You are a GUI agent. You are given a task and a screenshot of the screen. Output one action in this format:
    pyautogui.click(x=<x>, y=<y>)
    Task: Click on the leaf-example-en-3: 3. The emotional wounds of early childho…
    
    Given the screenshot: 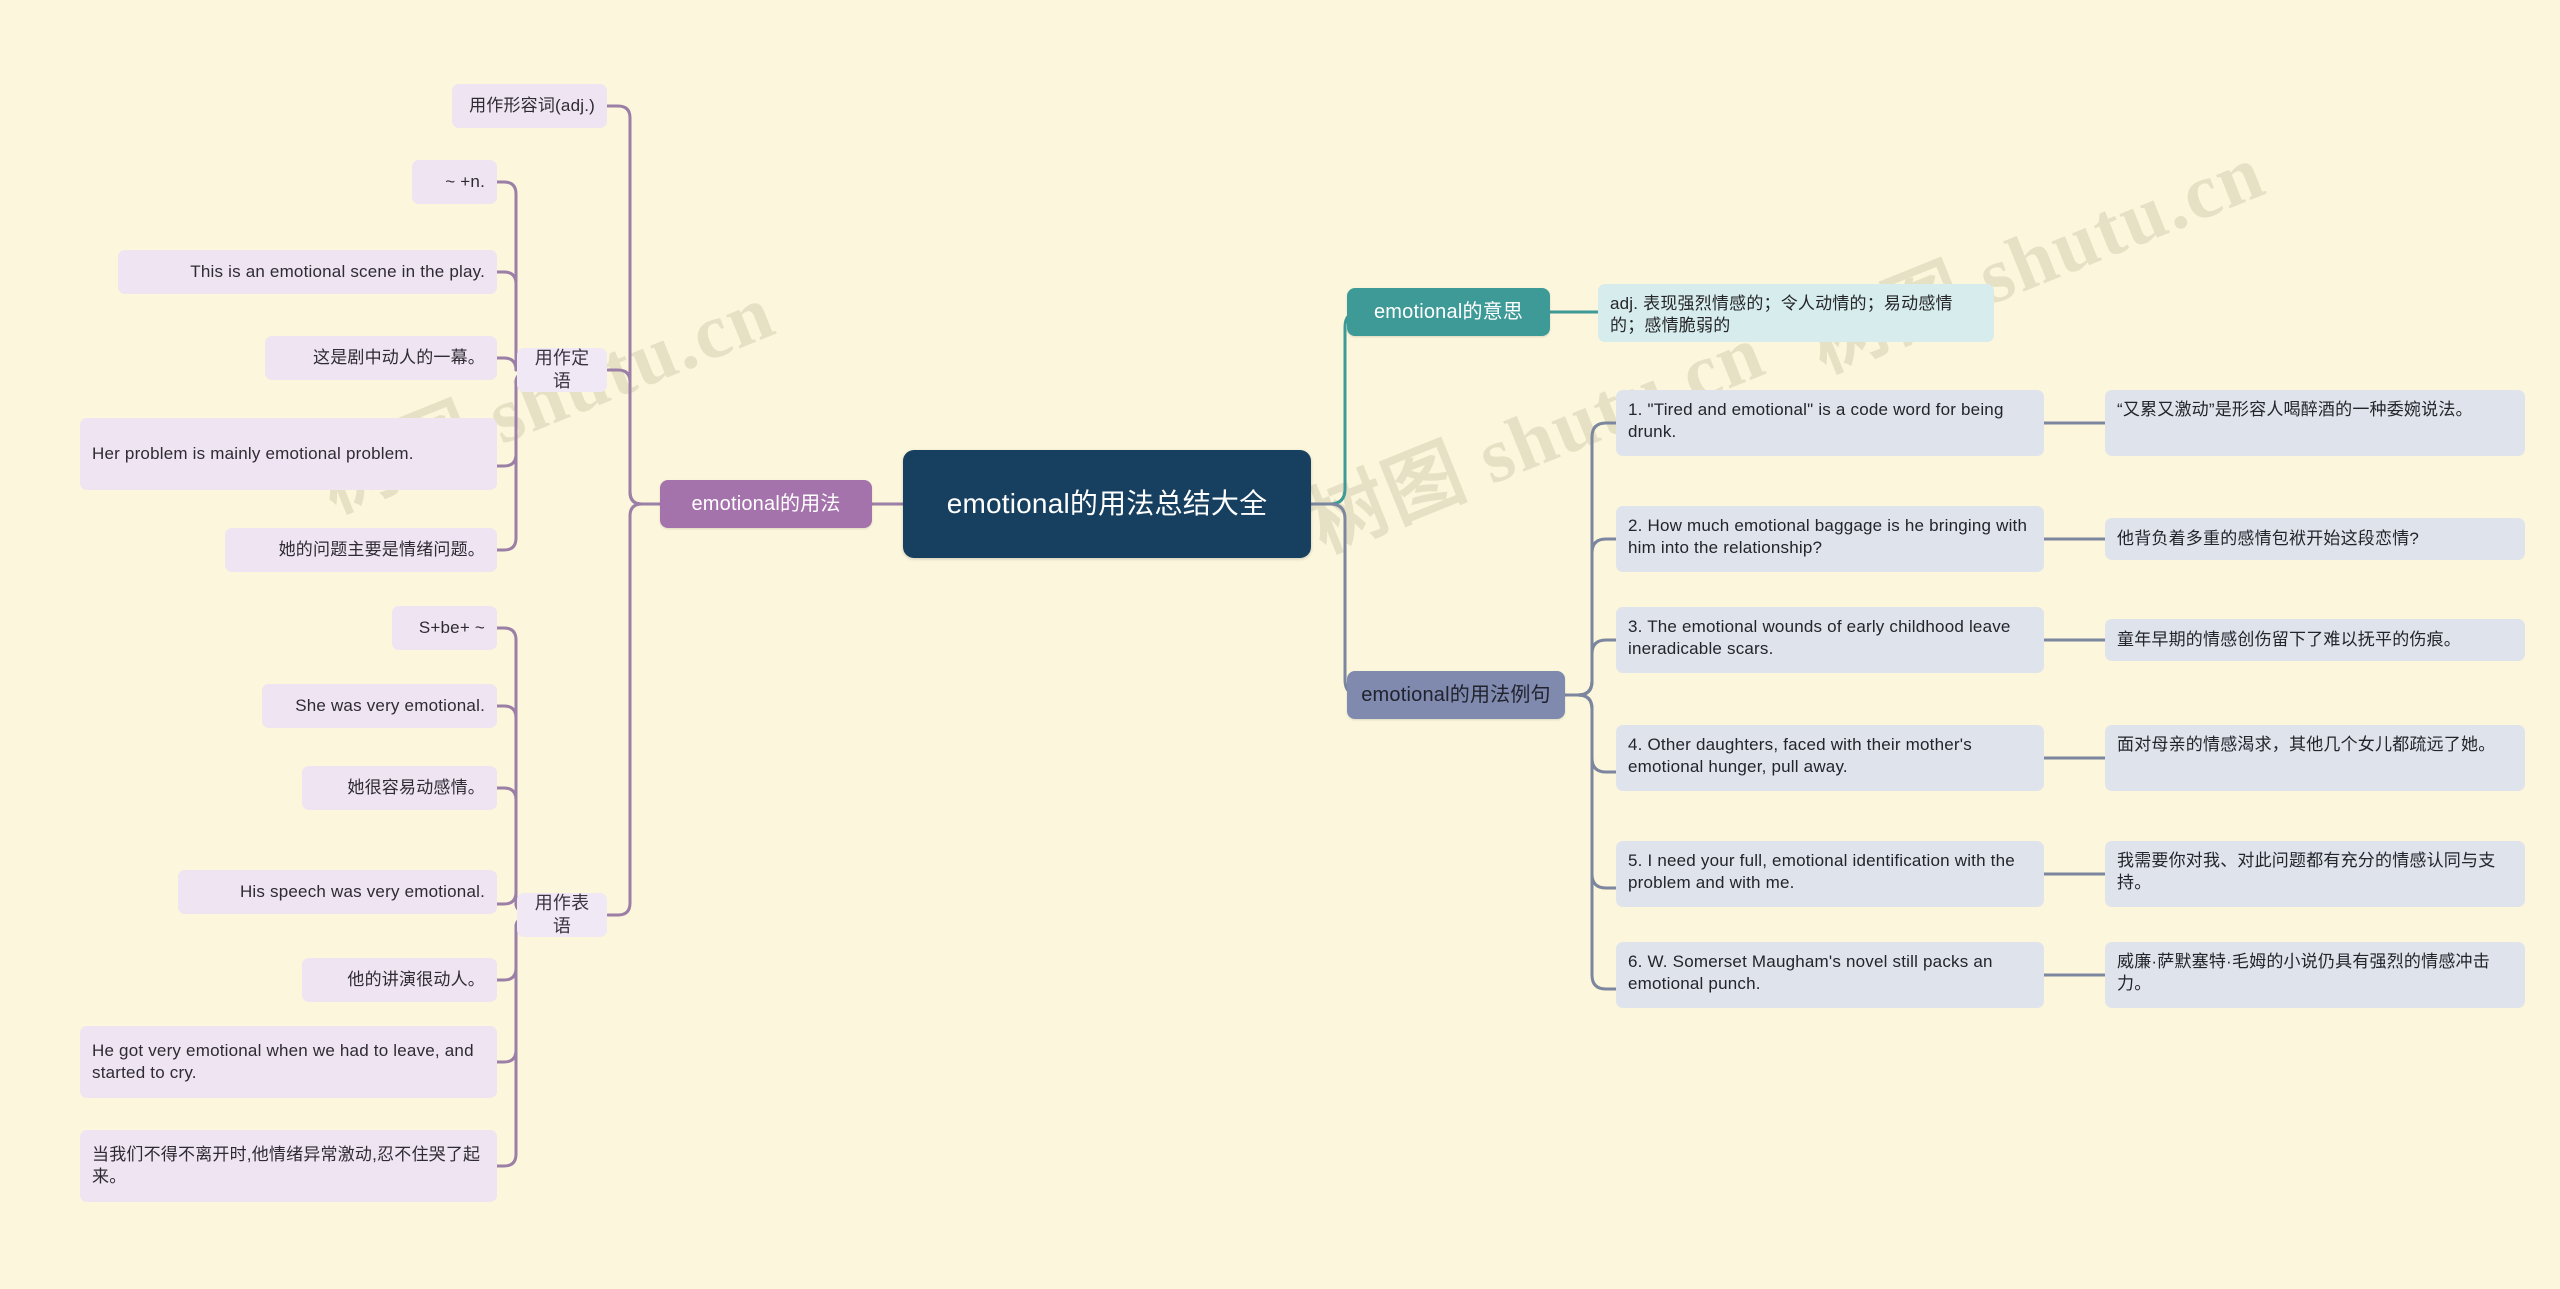 What is the action you would take?
    pyautogui.click(x=1830, y=640)
    